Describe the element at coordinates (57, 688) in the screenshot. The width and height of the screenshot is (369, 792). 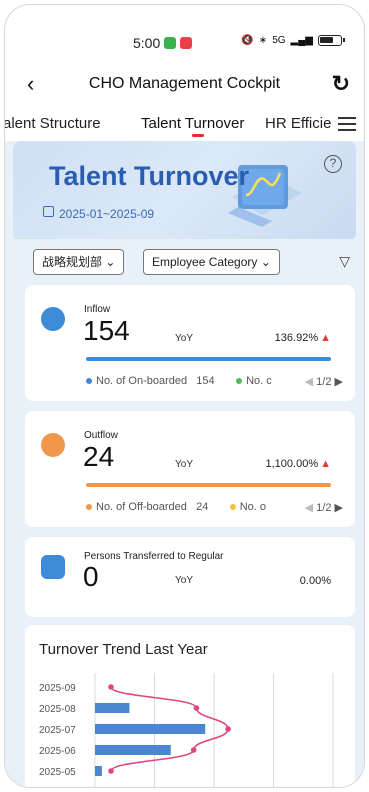
I see `y-tick-label: 2025-09` at that location.